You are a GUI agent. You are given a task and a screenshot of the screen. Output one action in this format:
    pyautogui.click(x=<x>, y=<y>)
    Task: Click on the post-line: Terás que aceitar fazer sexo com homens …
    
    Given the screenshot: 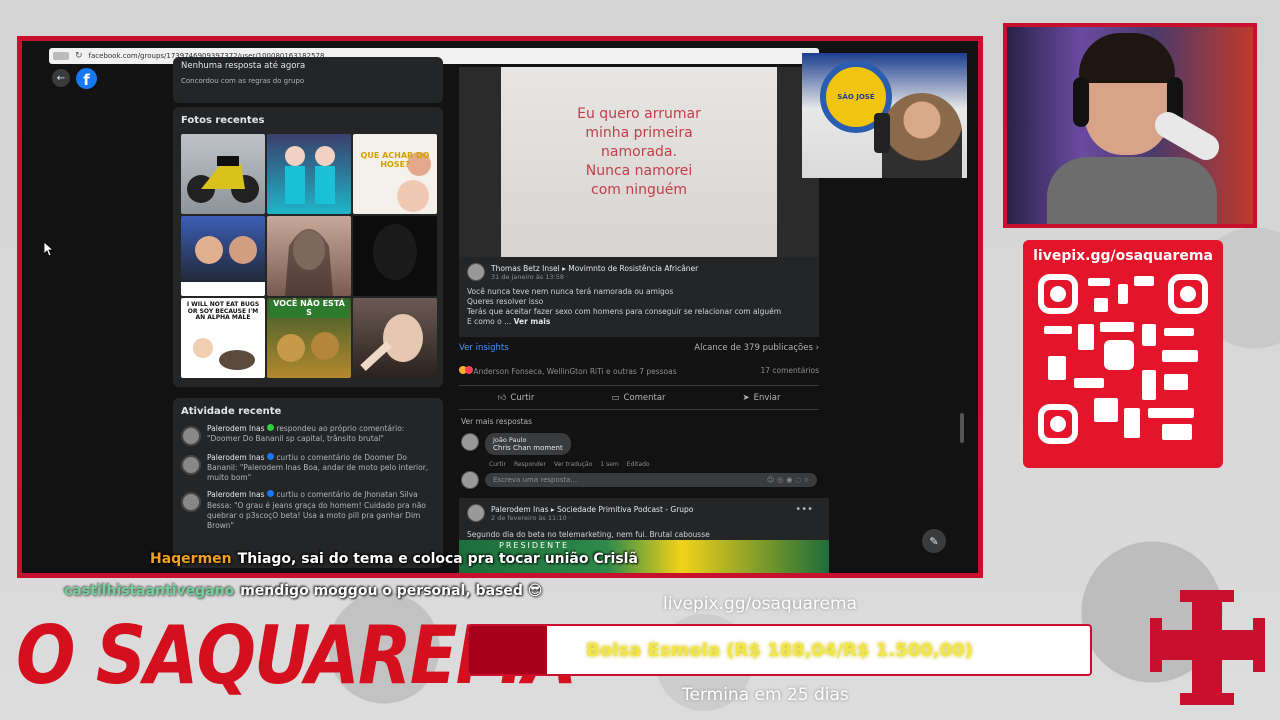 What is the action you would take?
    pyautogui.click(x=624, y=312)
    